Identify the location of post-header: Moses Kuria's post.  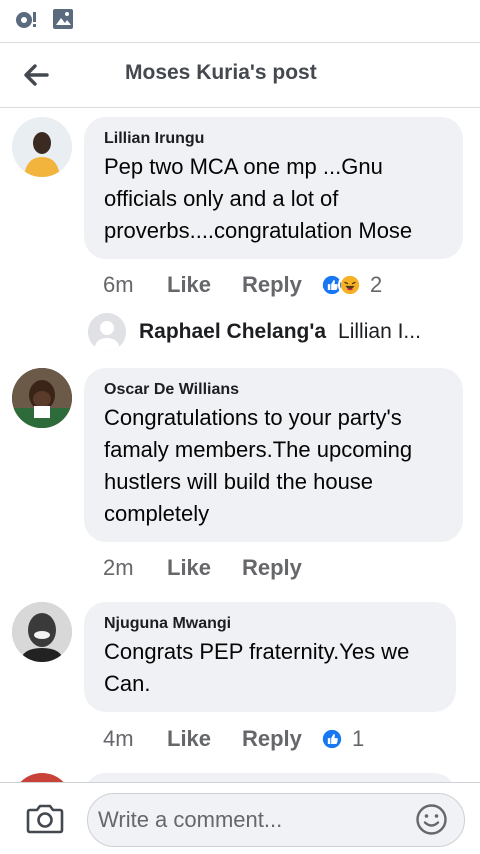
(240, 75).